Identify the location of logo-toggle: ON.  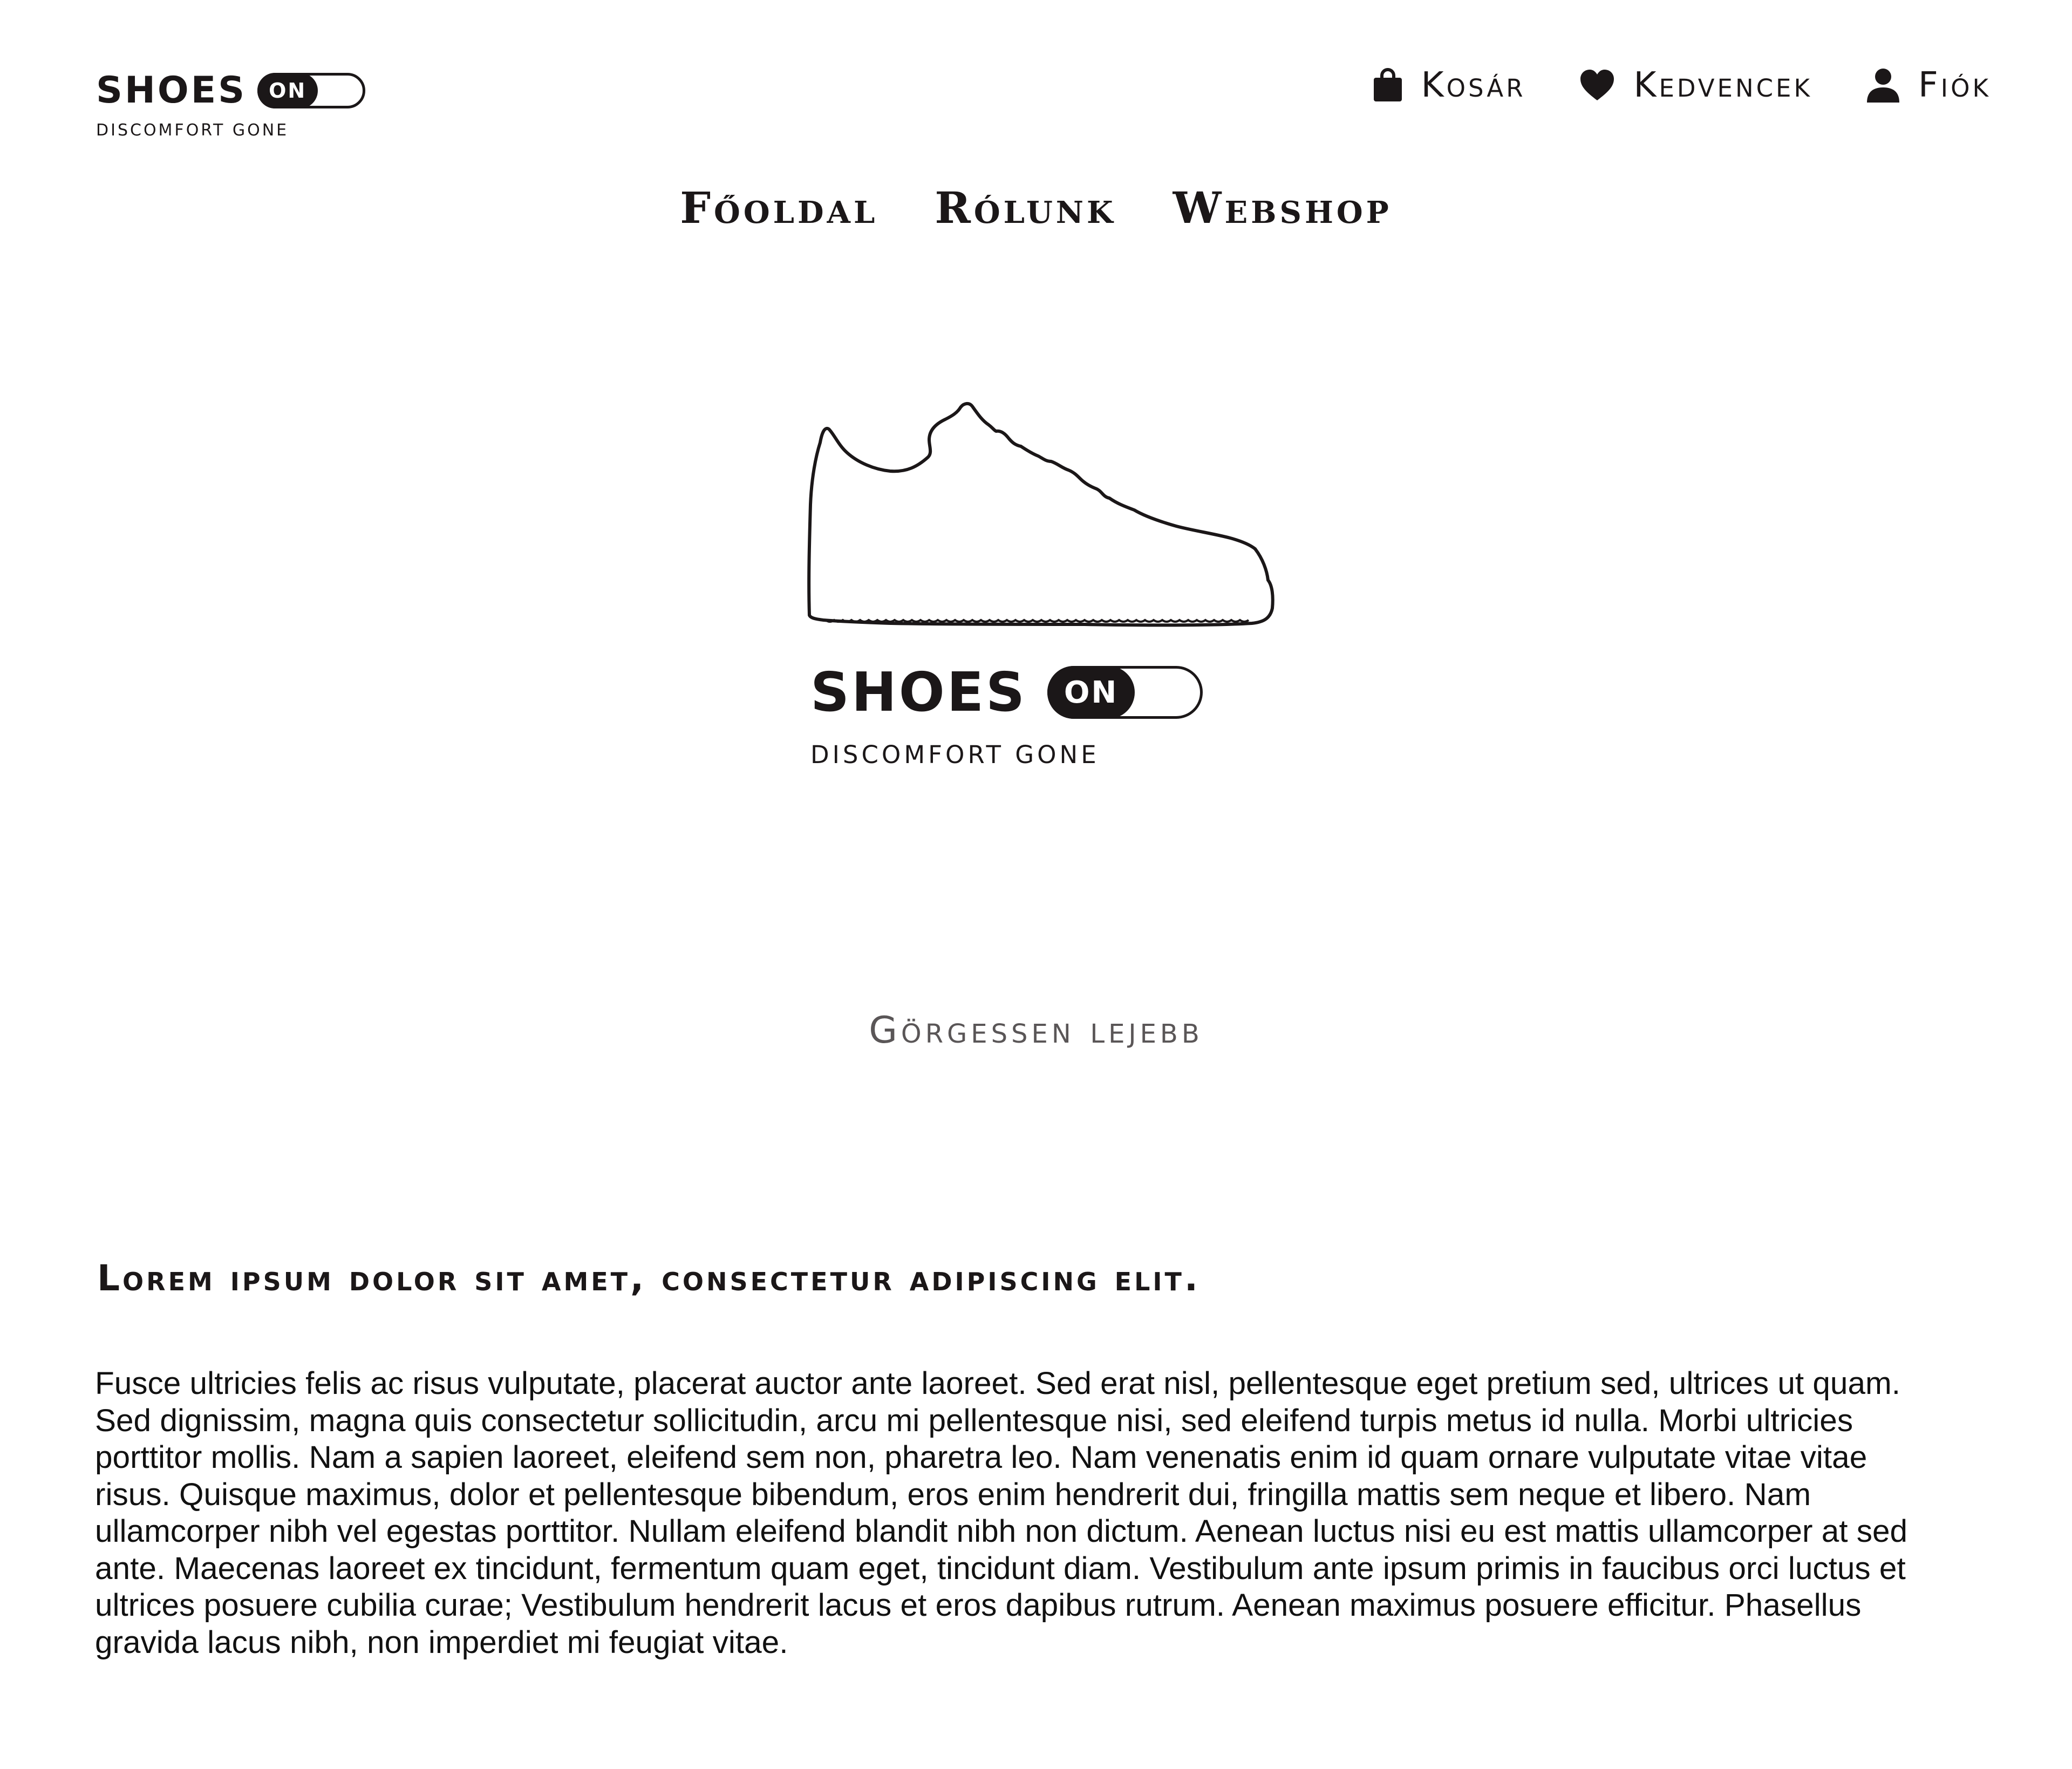
(311, 90).